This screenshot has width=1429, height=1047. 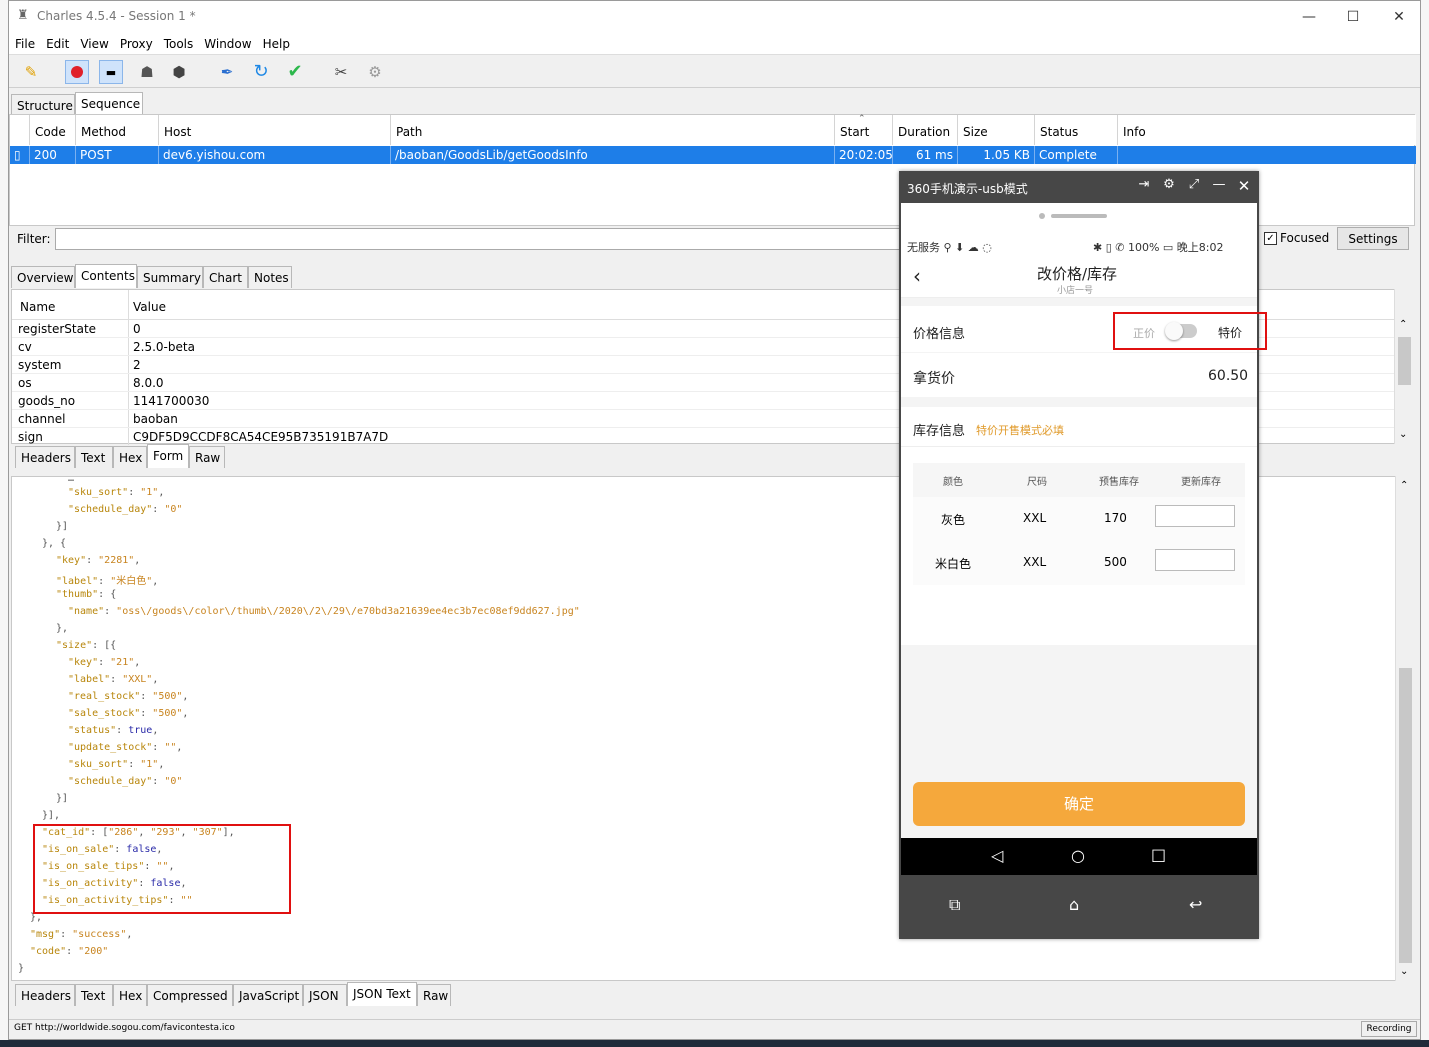 I want to click on tab-req-hex: Hex, so click(x=130, y=457).